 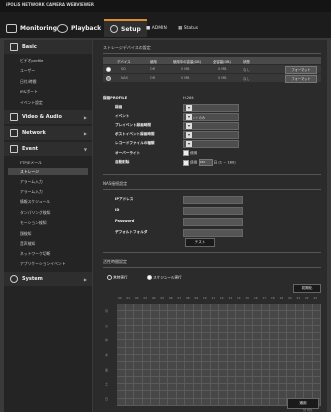 What do you see at coordinates (213, 233) in the screenshot?
I see `nas-folder-input` at bounding box center [213, 233].